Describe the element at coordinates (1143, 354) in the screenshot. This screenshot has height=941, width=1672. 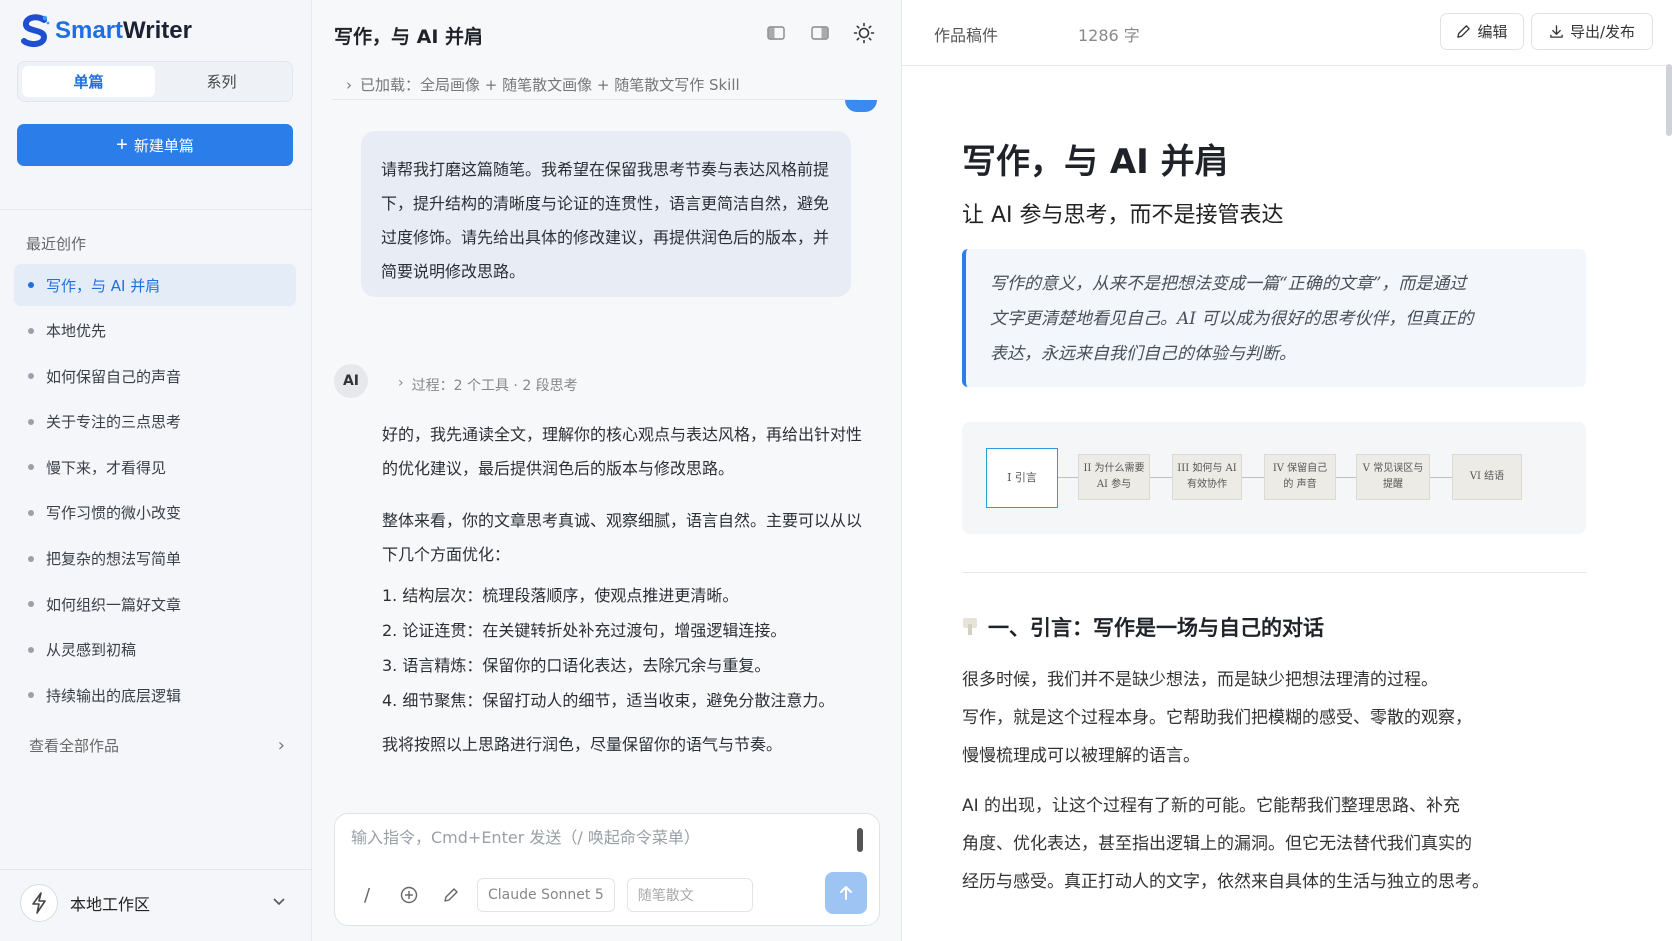
I see `quote-line: 表达，永远来自我们自己的体验与判断。` at that location.